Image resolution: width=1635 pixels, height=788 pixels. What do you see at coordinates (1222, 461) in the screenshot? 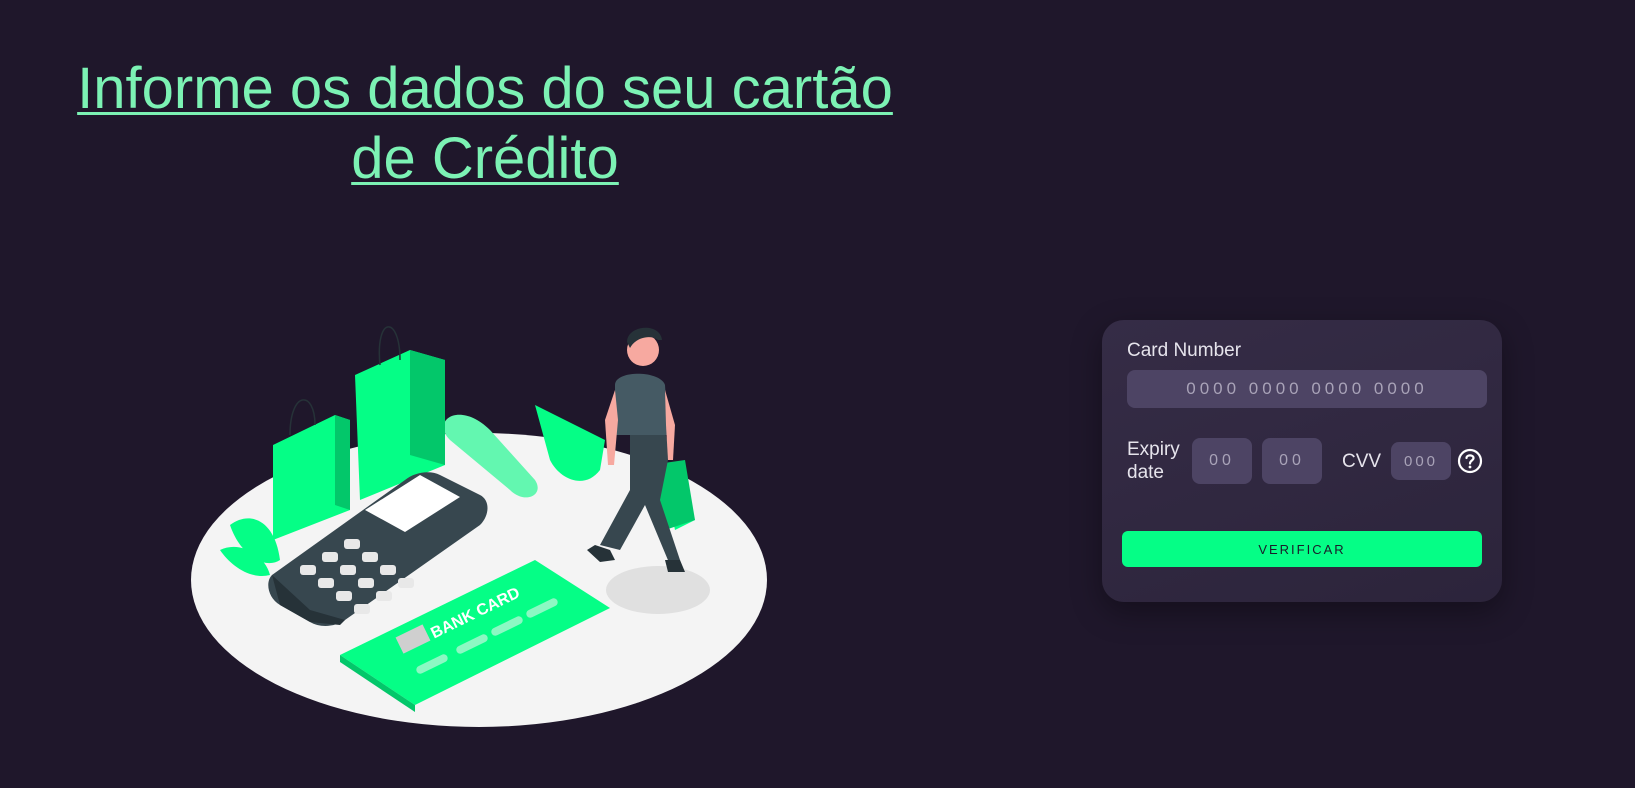
I see `expiry-month-input` at bounding box center [1222, 461].